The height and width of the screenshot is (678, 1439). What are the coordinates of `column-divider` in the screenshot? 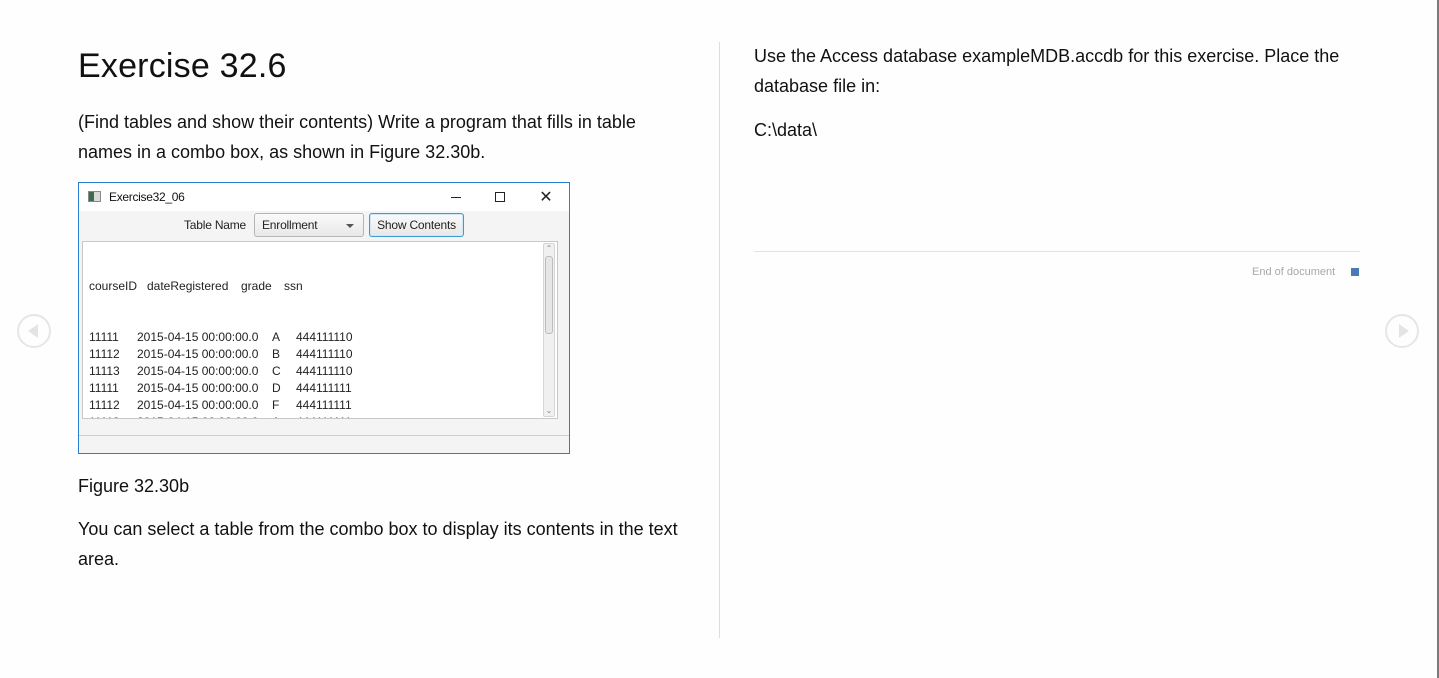 It's located at (719, 340).